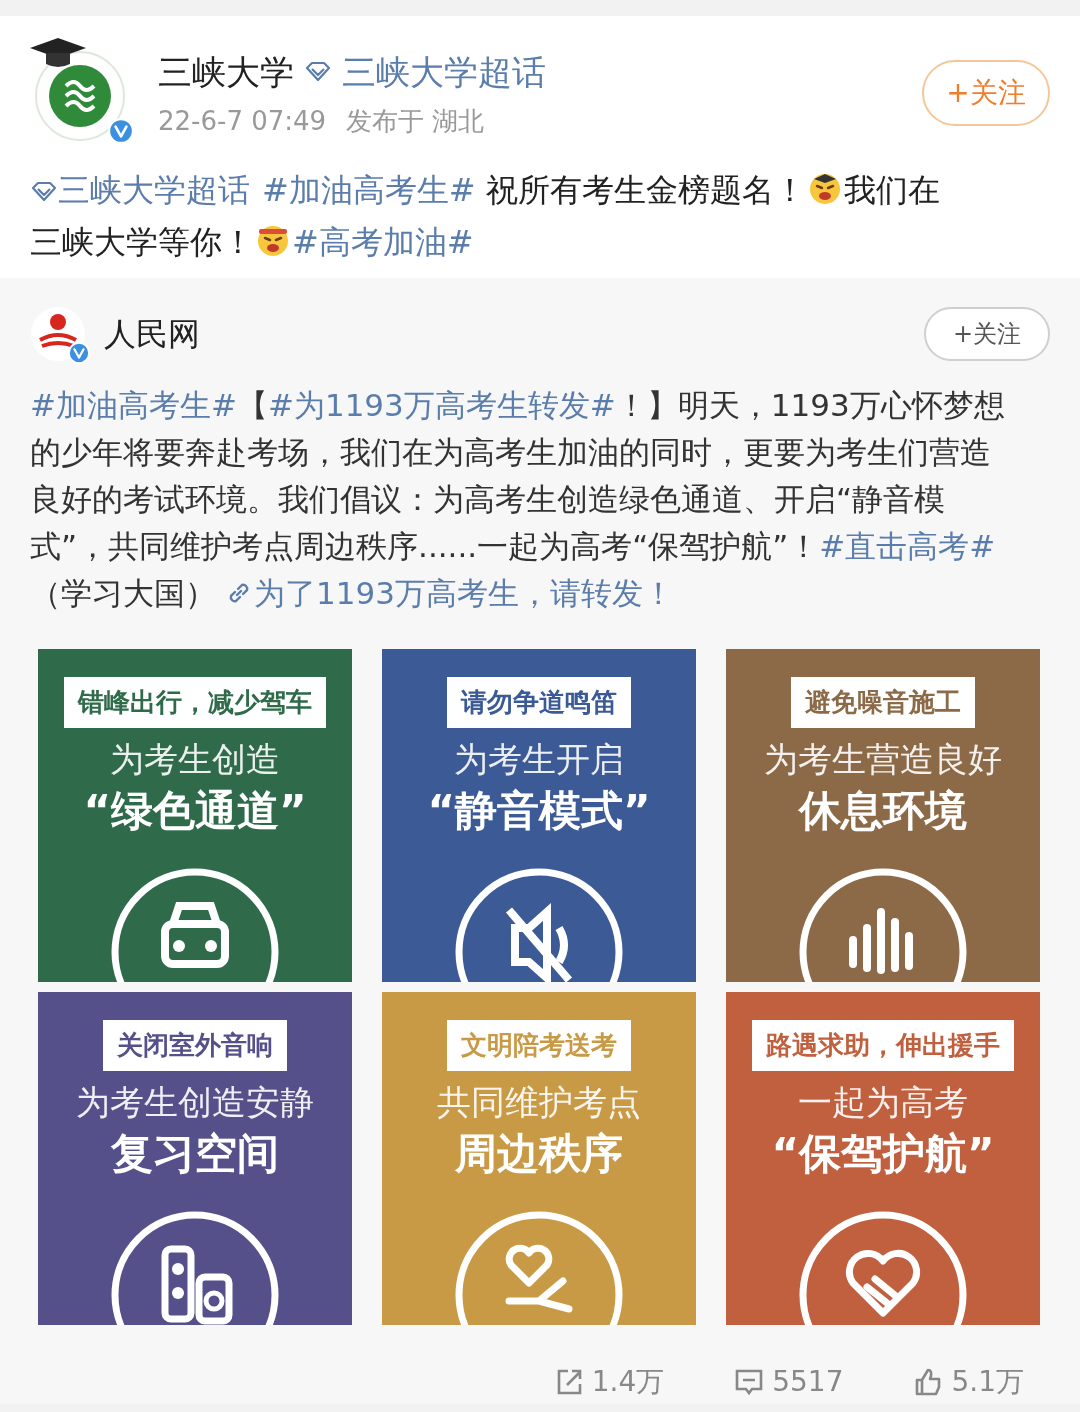 This screenshot has height=1412, width=1080. I want to click on author-name: 人民网, so click(514, 334).